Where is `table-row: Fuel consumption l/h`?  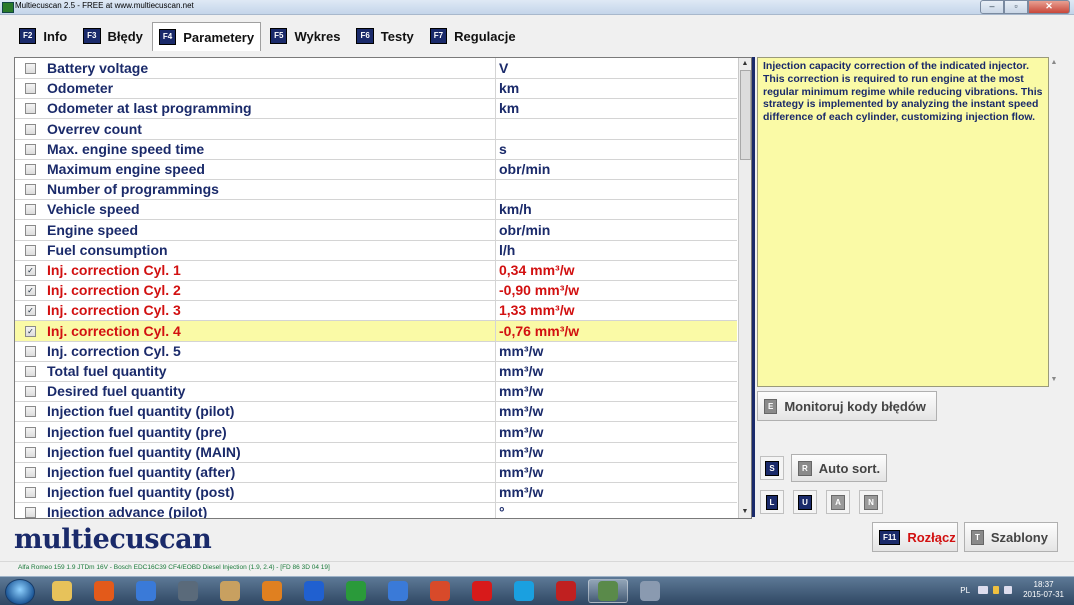
table-row: Fuel consumption l/h is located at coordinates (376, 250).